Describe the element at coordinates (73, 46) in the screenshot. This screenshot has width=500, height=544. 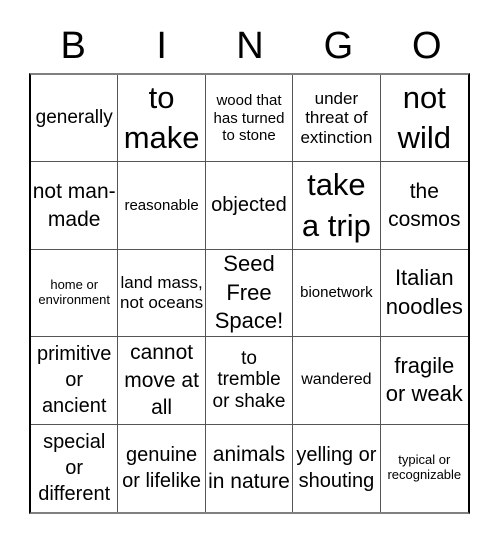
I see `header-letter-b: B` at that location.